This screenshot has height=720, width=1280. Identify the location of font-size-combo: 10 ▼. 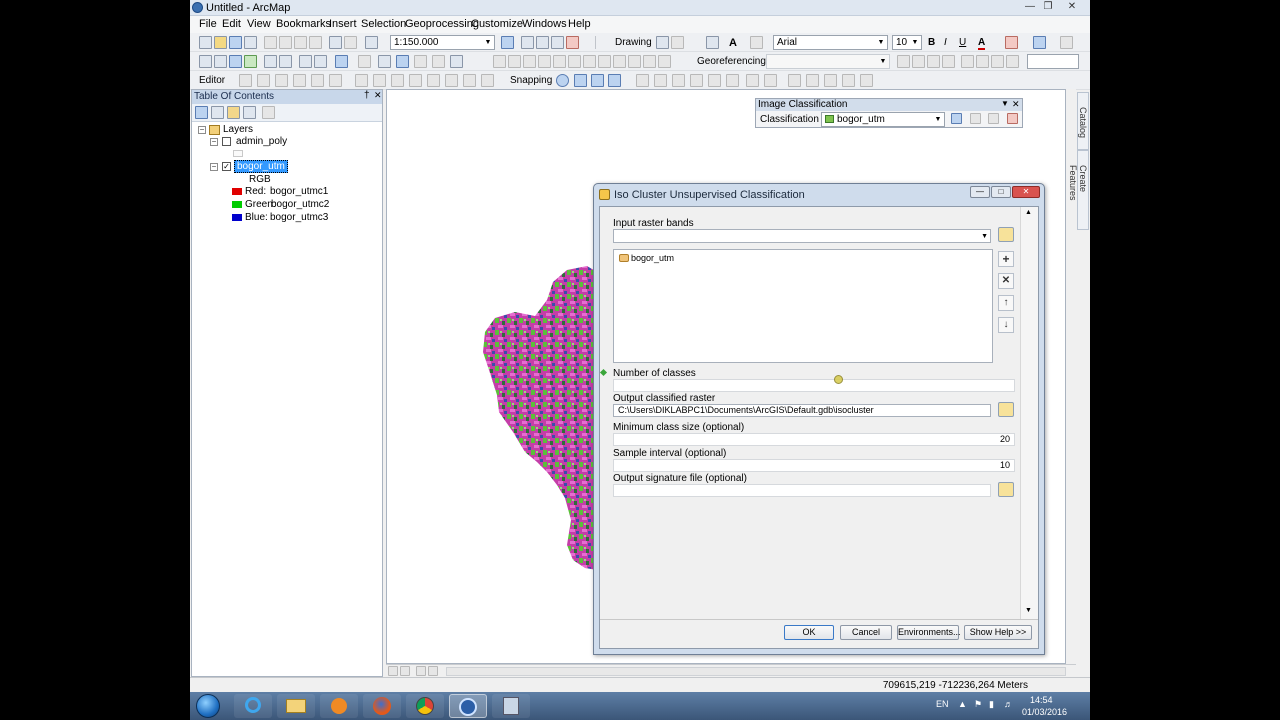
(907, 42).